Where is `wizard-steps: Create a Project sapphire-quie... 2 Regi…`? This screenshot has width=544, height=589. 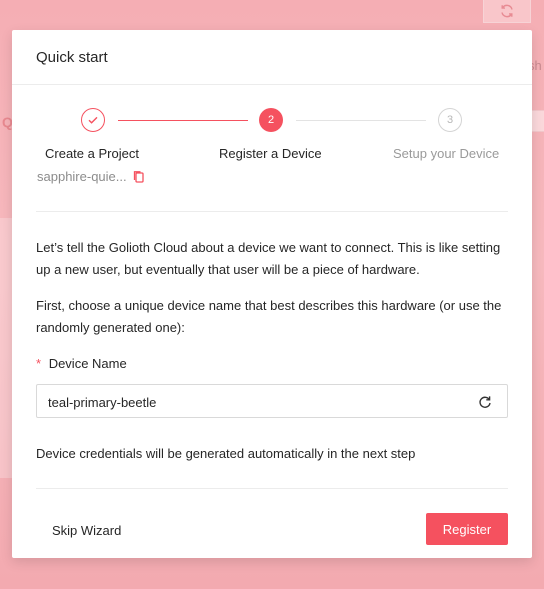 wizard-steps: Create a Project sapphire-quie... 2 Regi… is located at coordinates (272, 148).